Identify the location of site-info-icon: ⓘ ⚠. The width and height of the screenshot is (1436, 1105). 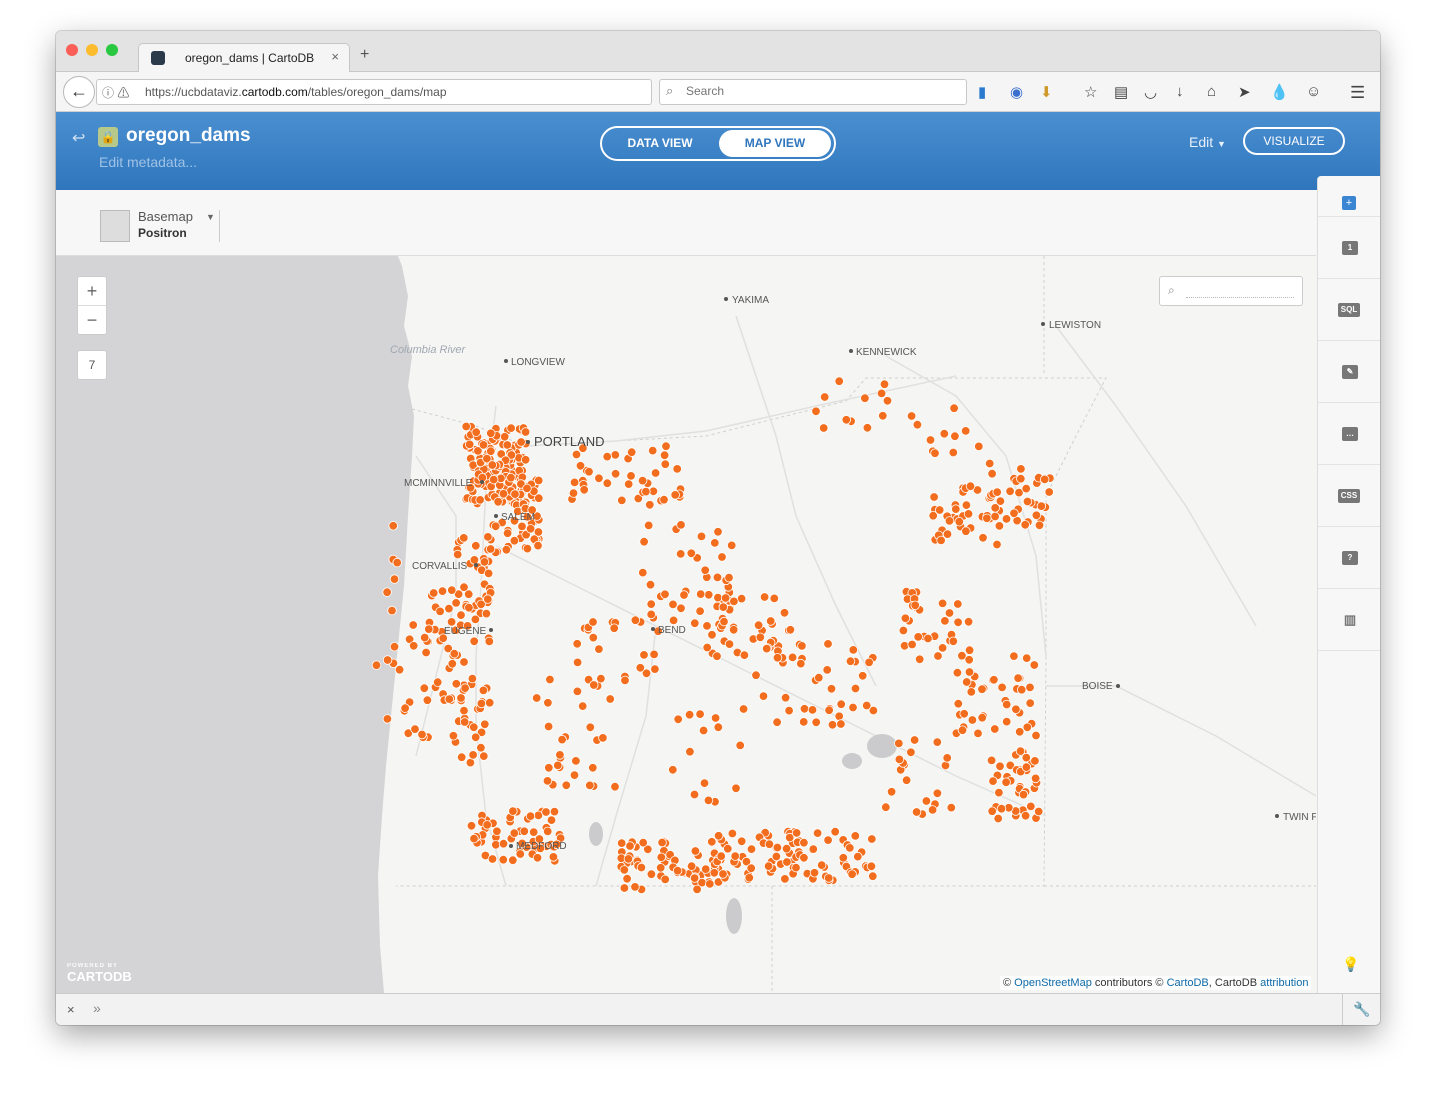
(115, 92).